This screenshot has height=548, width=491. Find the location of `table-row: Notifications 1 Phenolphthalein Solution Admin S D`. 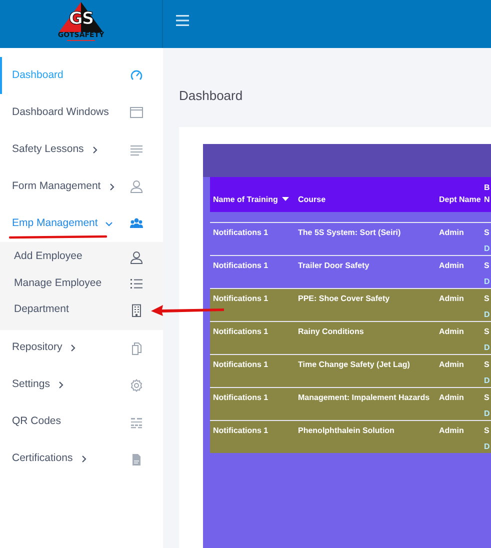

table-row: Notifications 1 Phenolphthalein Solution Admin S D is located at coordinates (350, 436).